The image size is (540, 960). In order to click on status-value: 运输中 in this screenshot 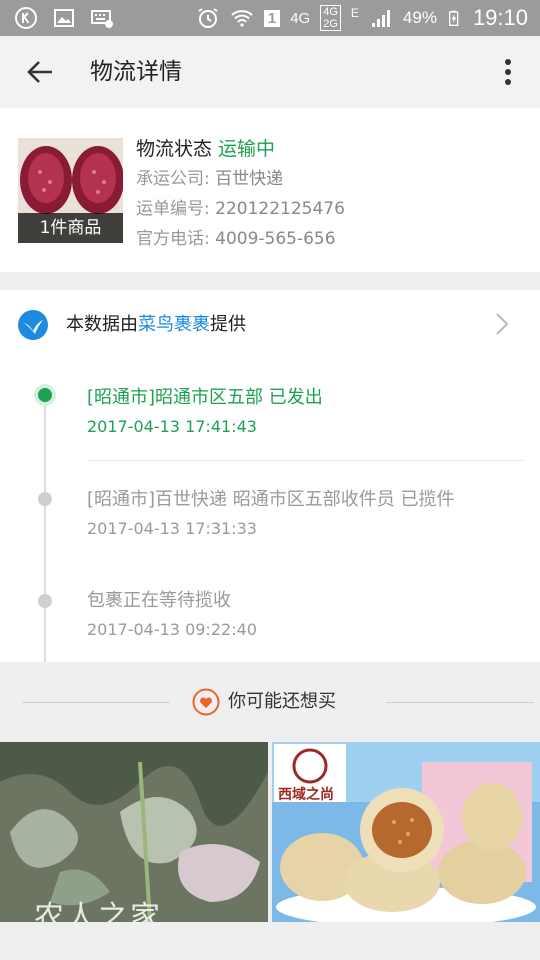, I will do `click(247, 149)`.